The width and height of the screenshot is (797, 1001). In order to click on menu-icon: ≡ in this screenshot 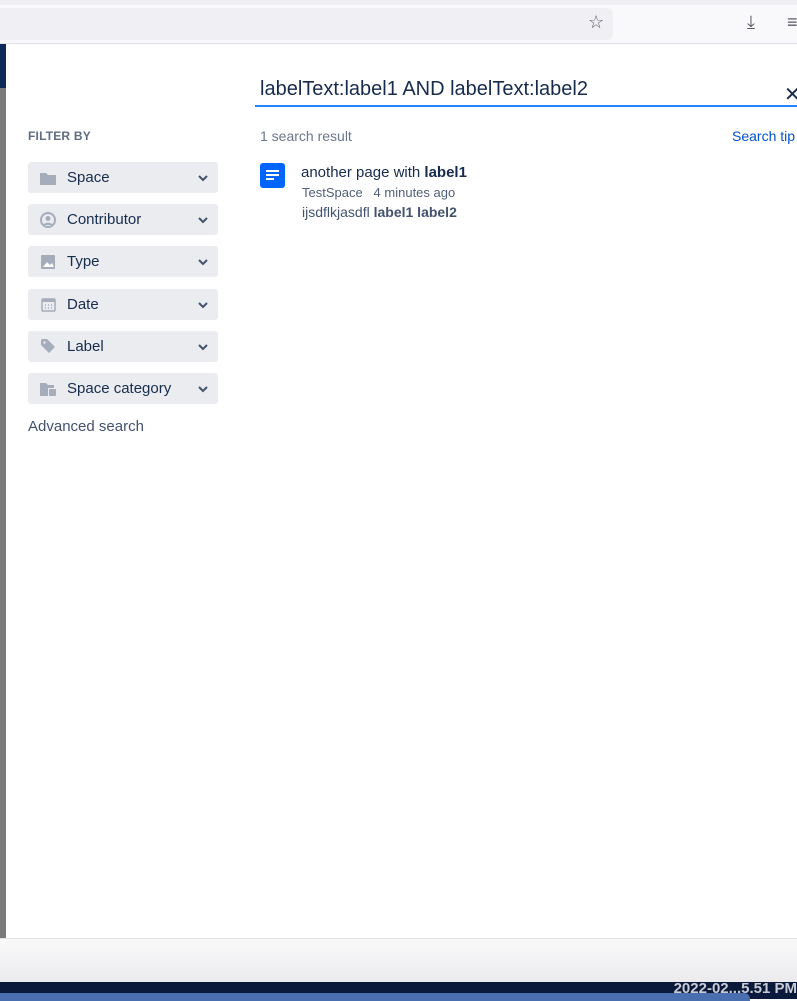, I will do `click(792, 22)`.